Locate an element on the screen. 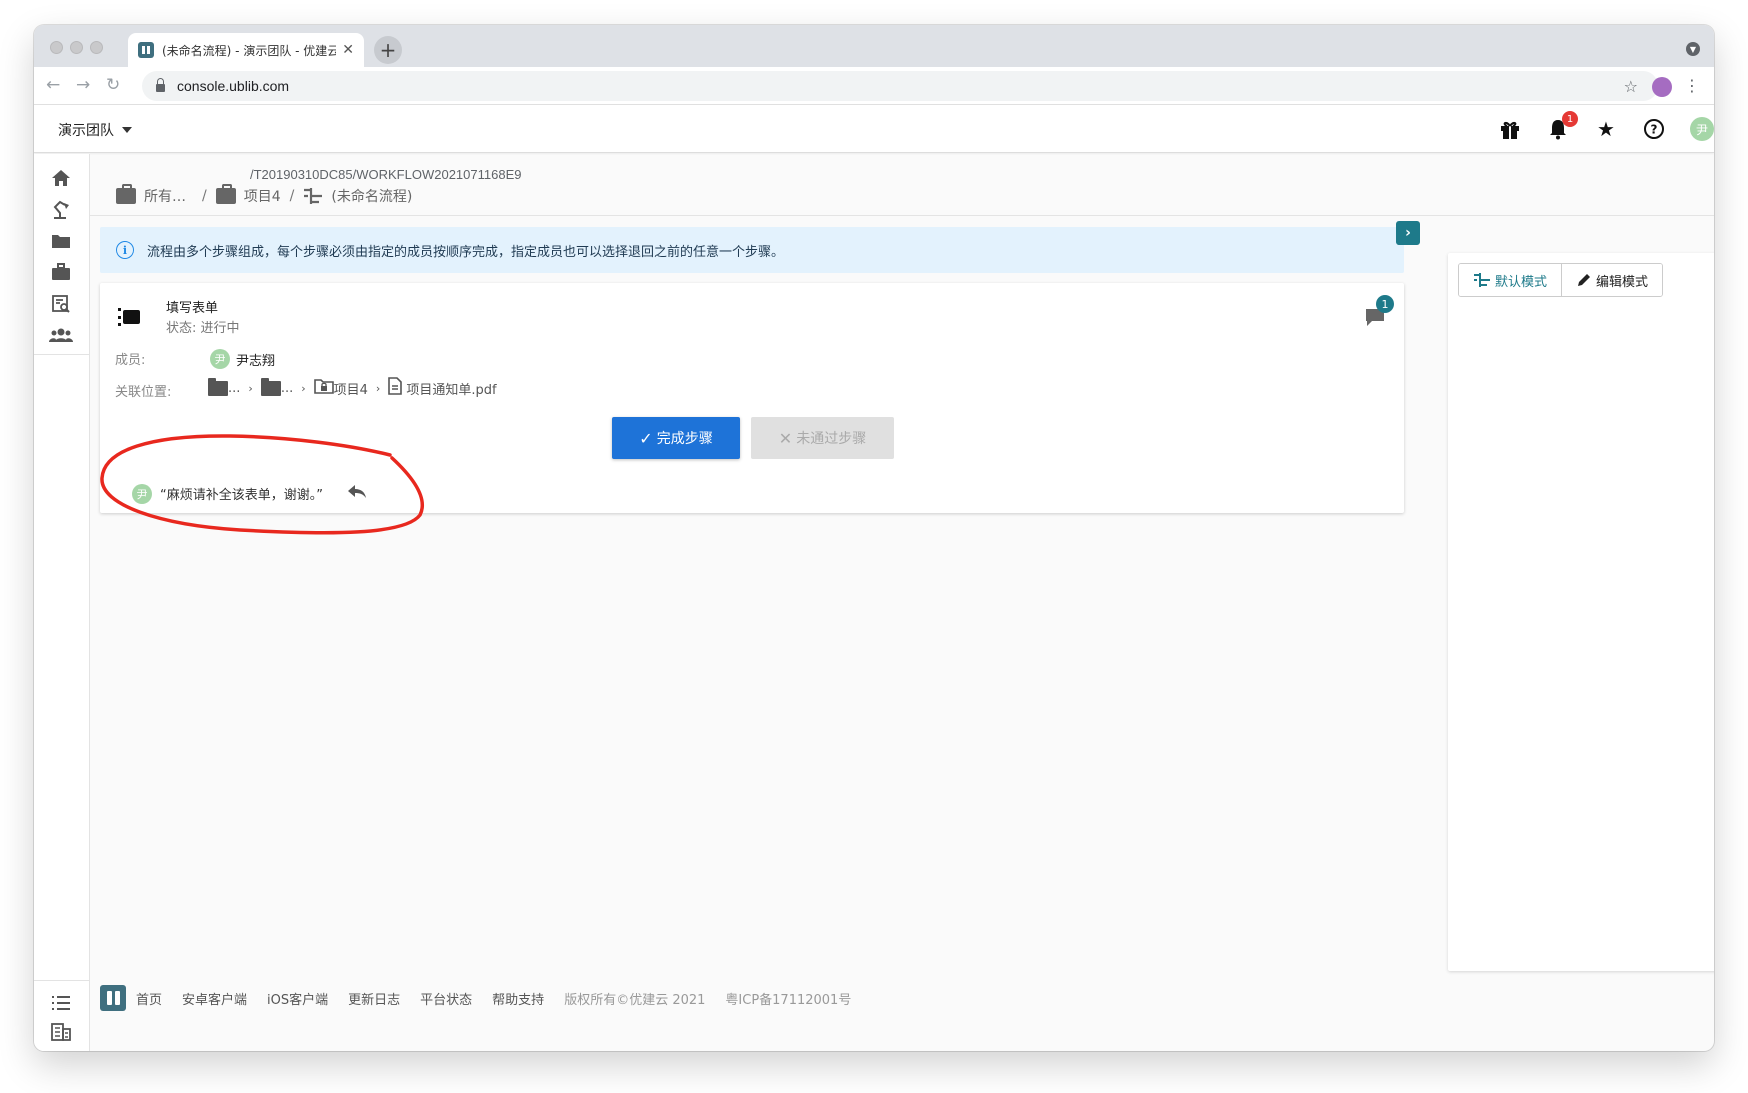 Image resolution: width=1748 pixels, height=1093 pixels. edit-mode-button: 编辑模式 is located at coordinates (1612, 280).